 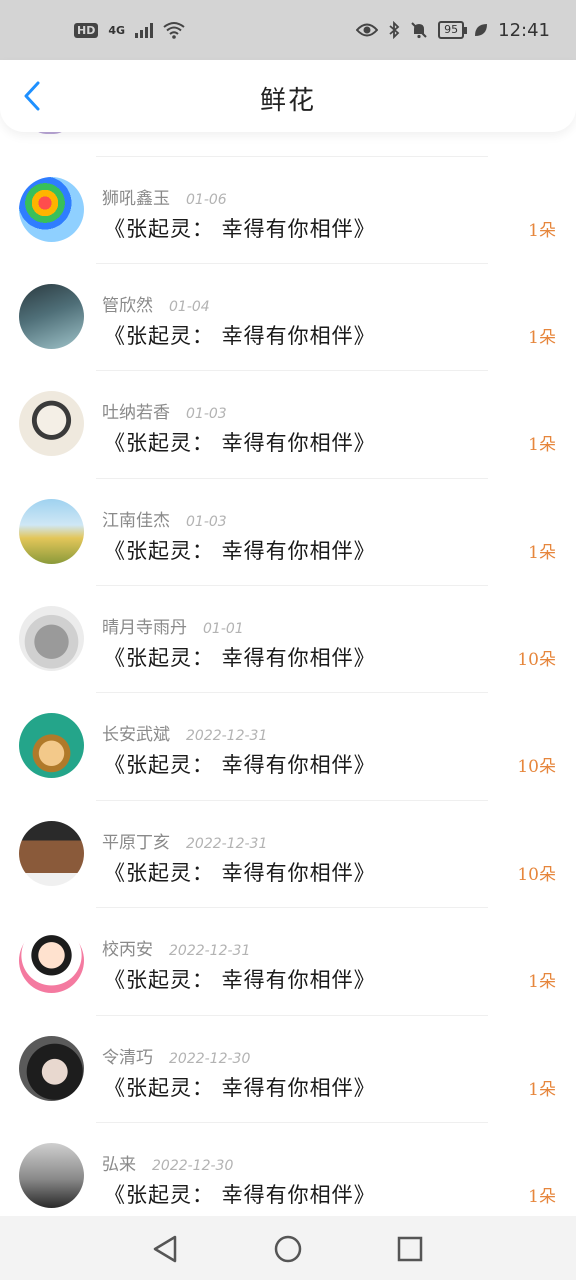 I want to click on leaf-icon, so click(x=481, y=30).